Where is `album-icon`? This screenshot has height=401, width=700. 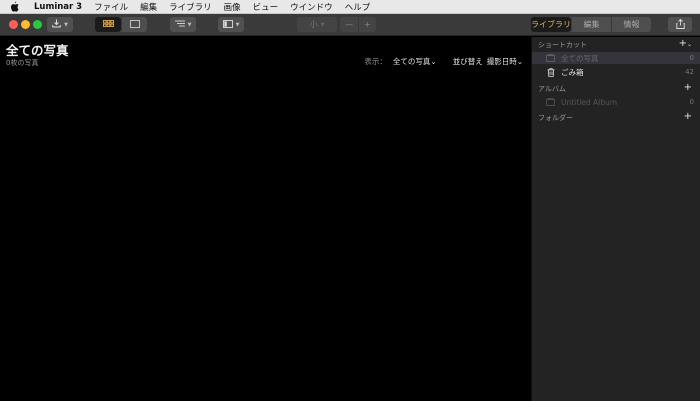 album-icon is located at coordinates (550, 102).